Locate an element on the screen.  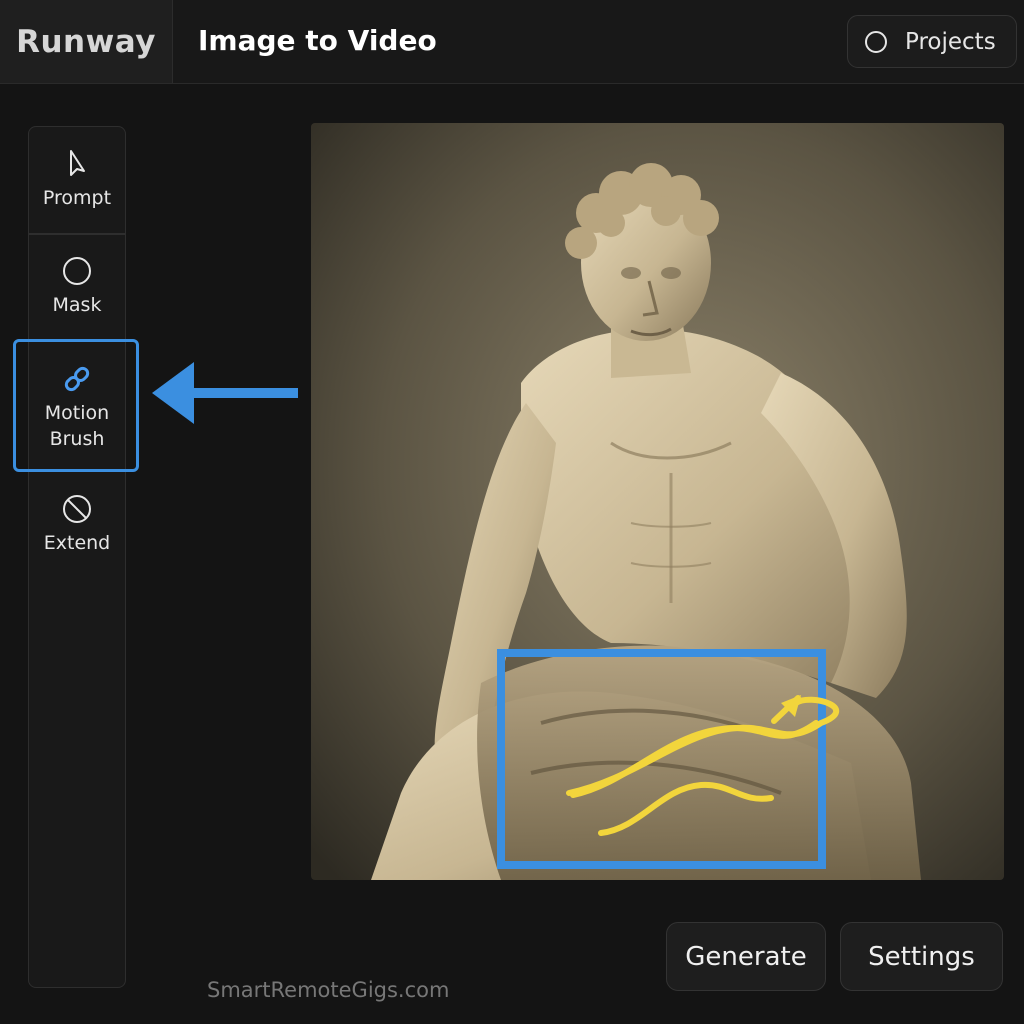
tool-panel: Prompt Mask Motion Brush Extend is located at coordinates (77, 557).